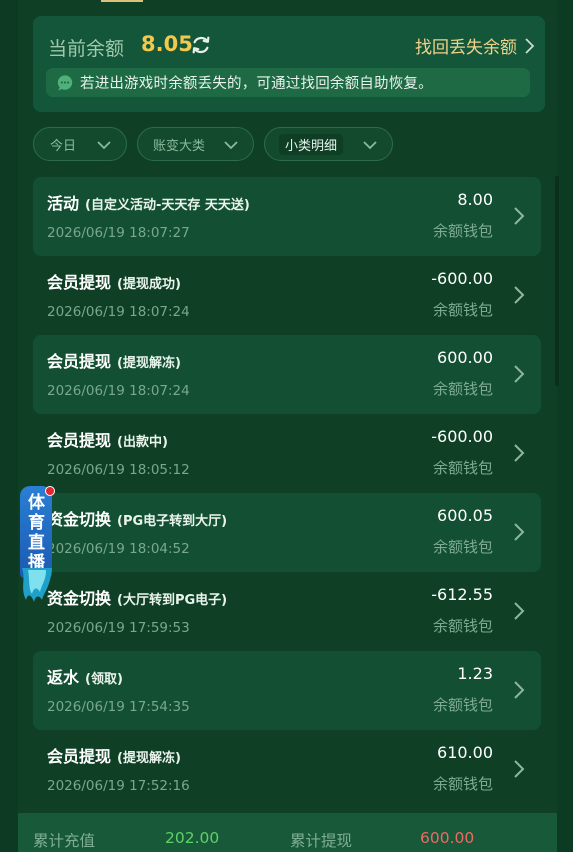 The height and width of the screenshot is (852, 573). Describe the element at coordinates (557, 281) in the screenshot. I see `scrollbar` at that location.